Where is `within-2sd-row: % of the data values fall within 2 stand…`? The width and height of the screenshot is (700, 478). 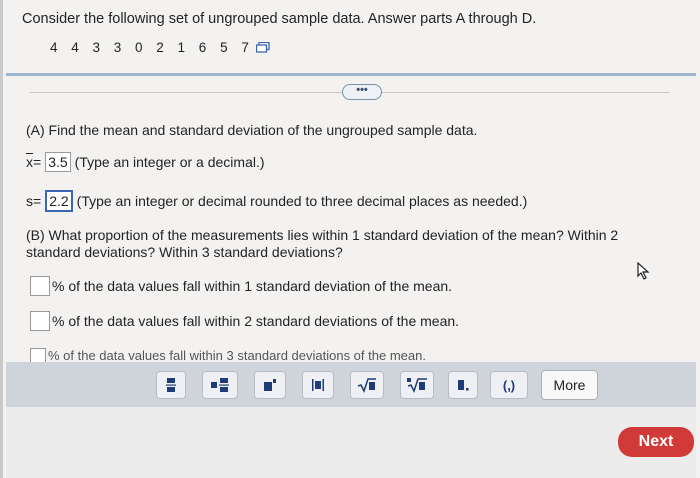
within-2sd-row: % of the data values fall within 2 stand… is located at coordinates (244, 321).